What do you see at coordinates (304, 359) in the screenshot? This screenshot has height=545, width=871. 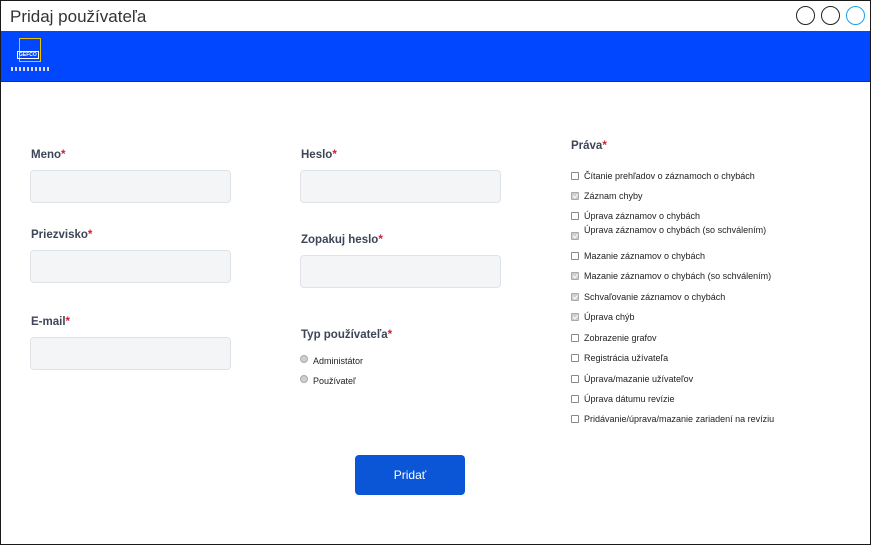 I see `role-admin-radio` at bounding box center [304, 359].